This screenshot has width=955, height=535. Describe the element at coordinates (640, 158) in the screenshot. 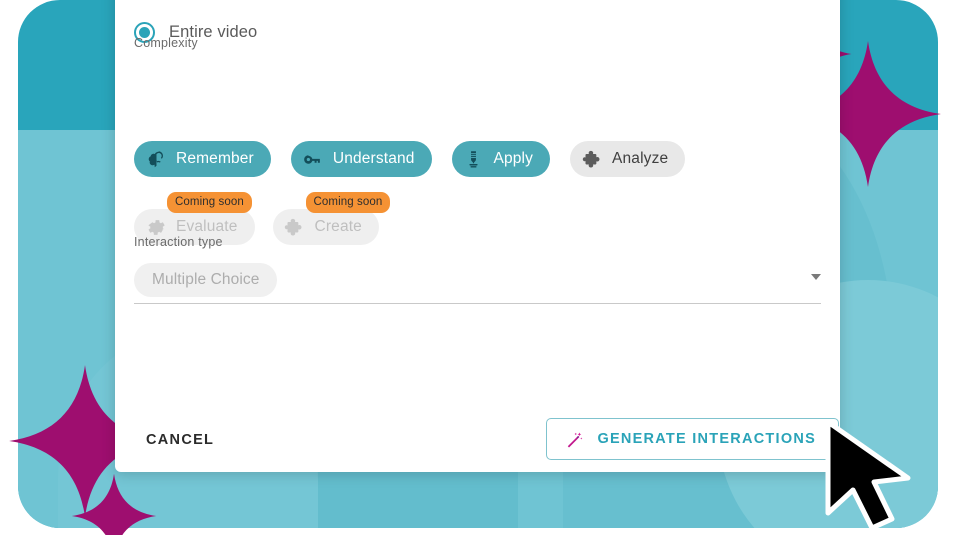

I see `complexity-chip-label: Analyze` at that location.